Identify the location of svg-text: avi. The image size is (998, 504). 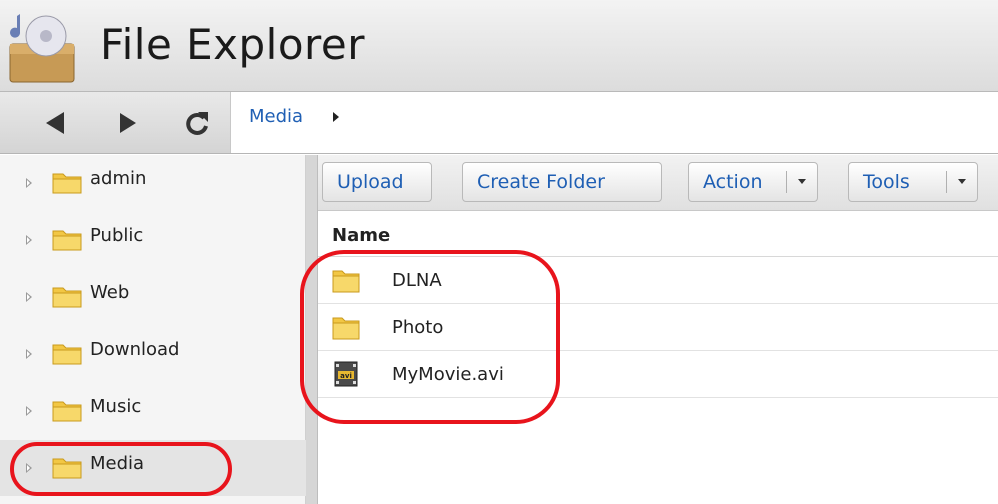
(346, 376).